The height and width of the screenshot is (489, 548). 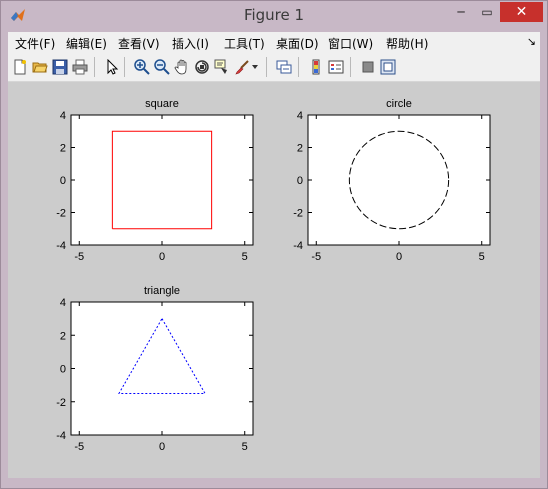 I want to click on save-icon, so click(x=60, y=67).